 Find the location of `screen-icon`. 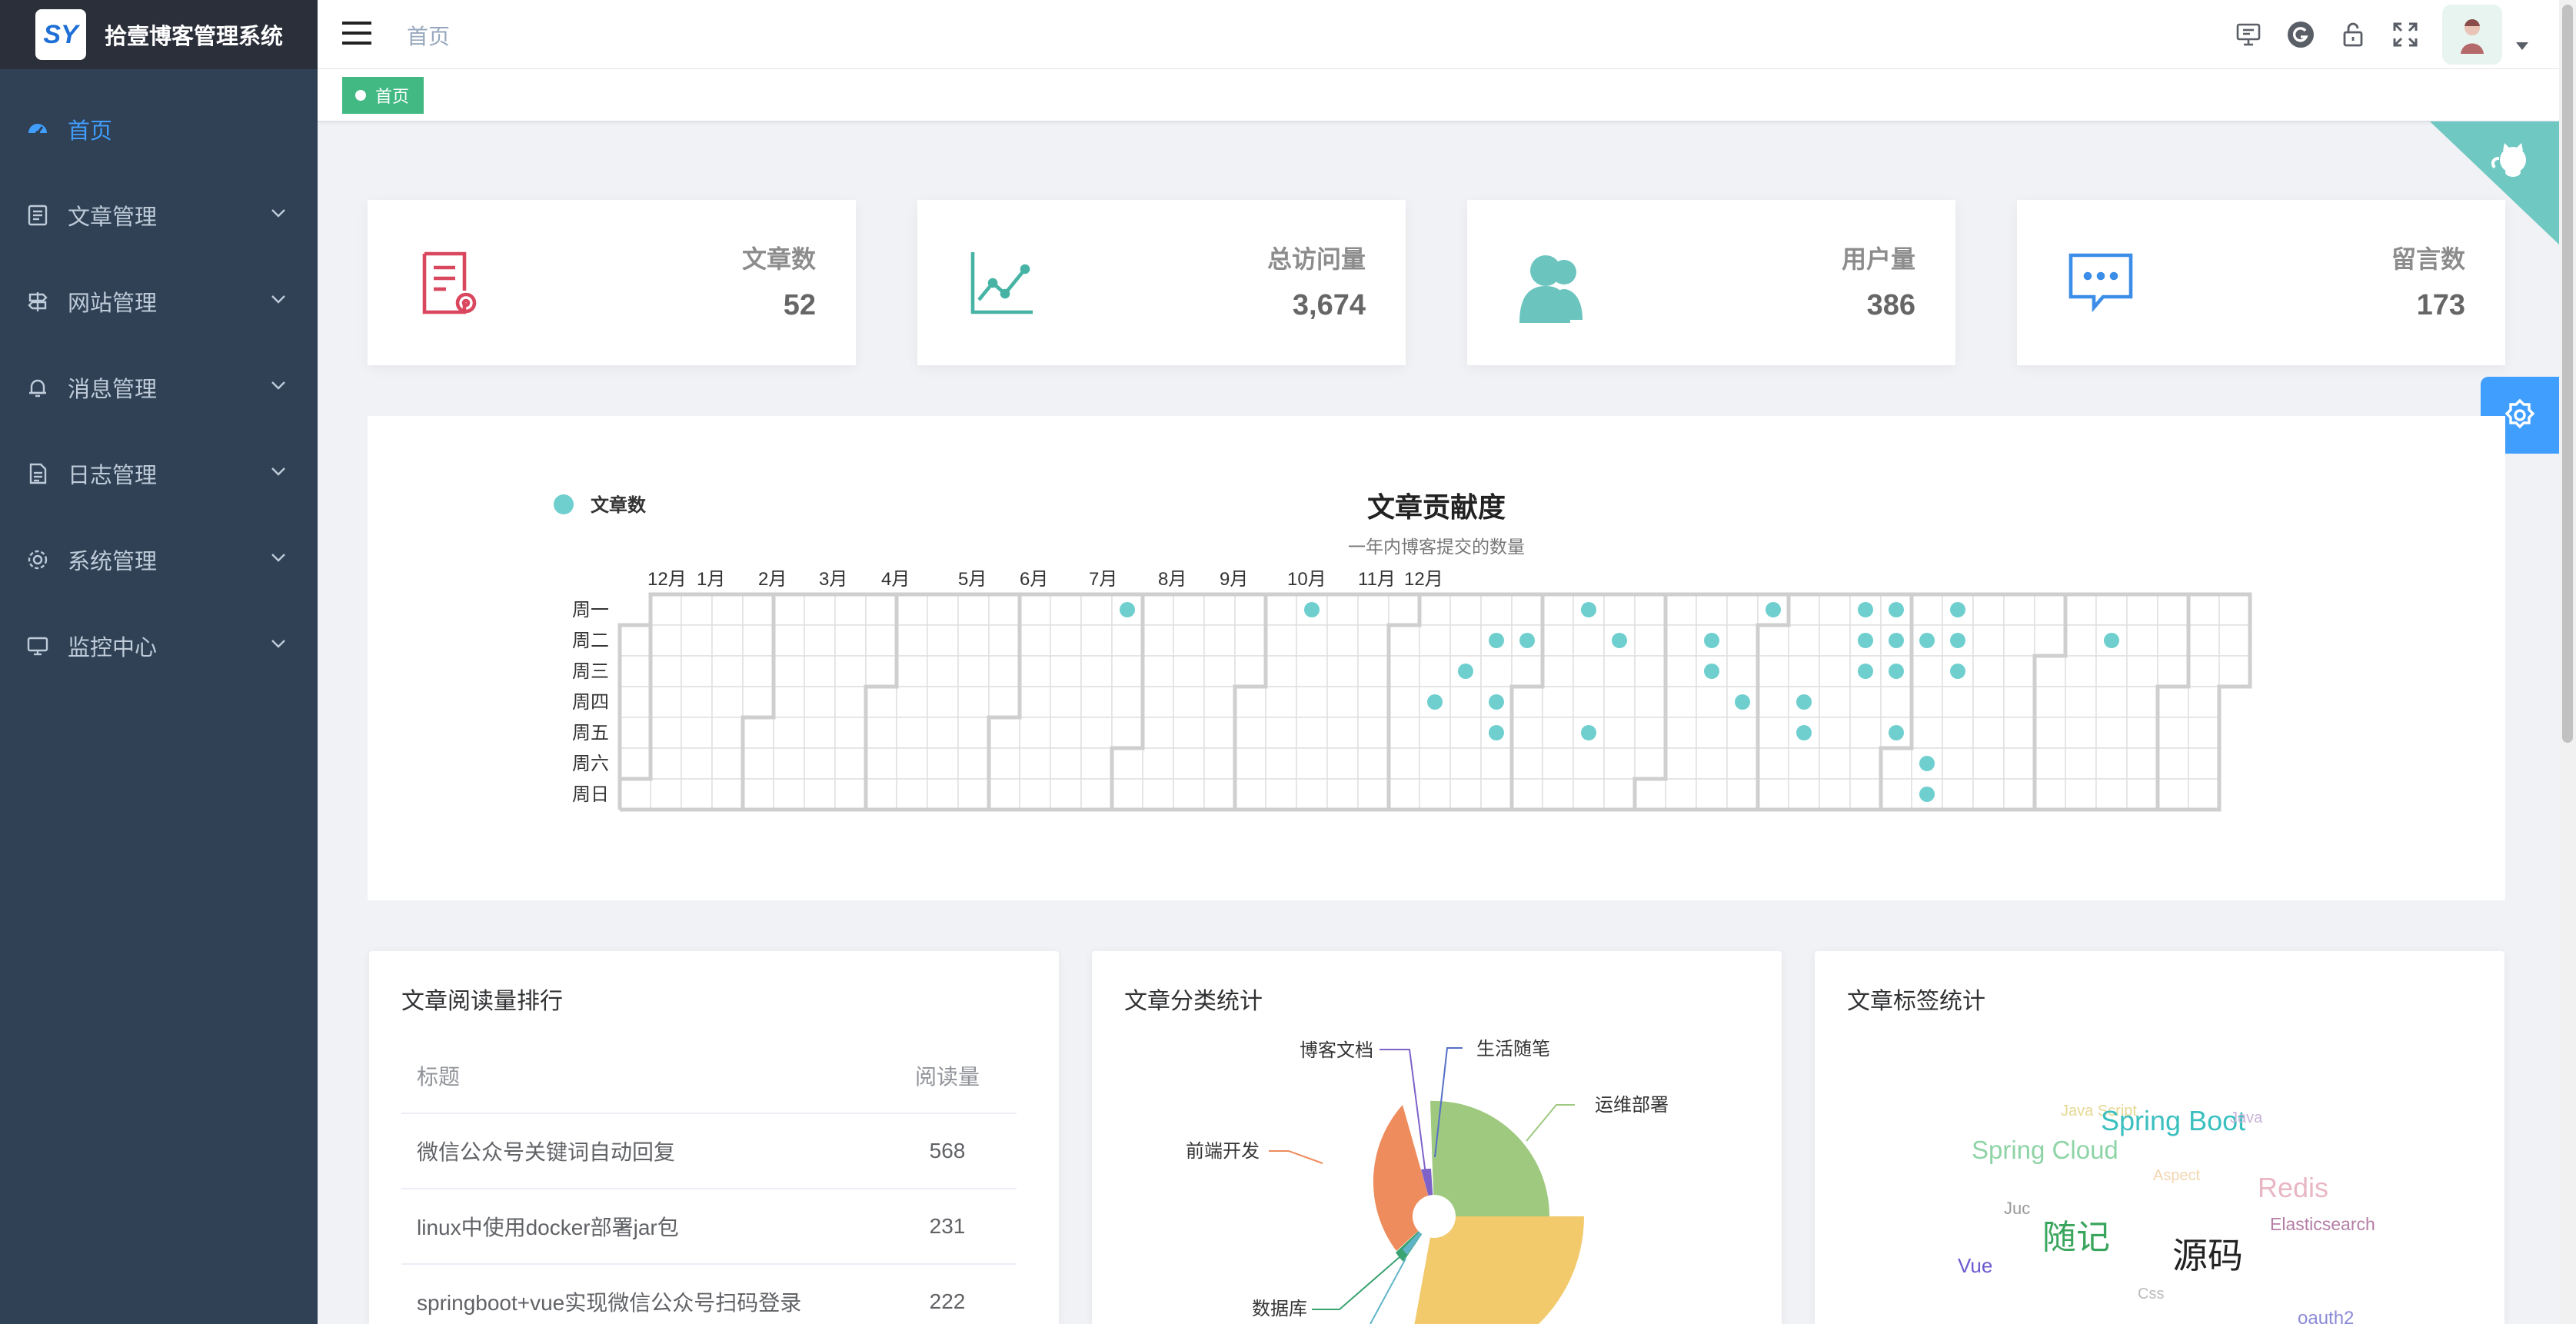

screen-icon is located at coordinates (2248, 35).